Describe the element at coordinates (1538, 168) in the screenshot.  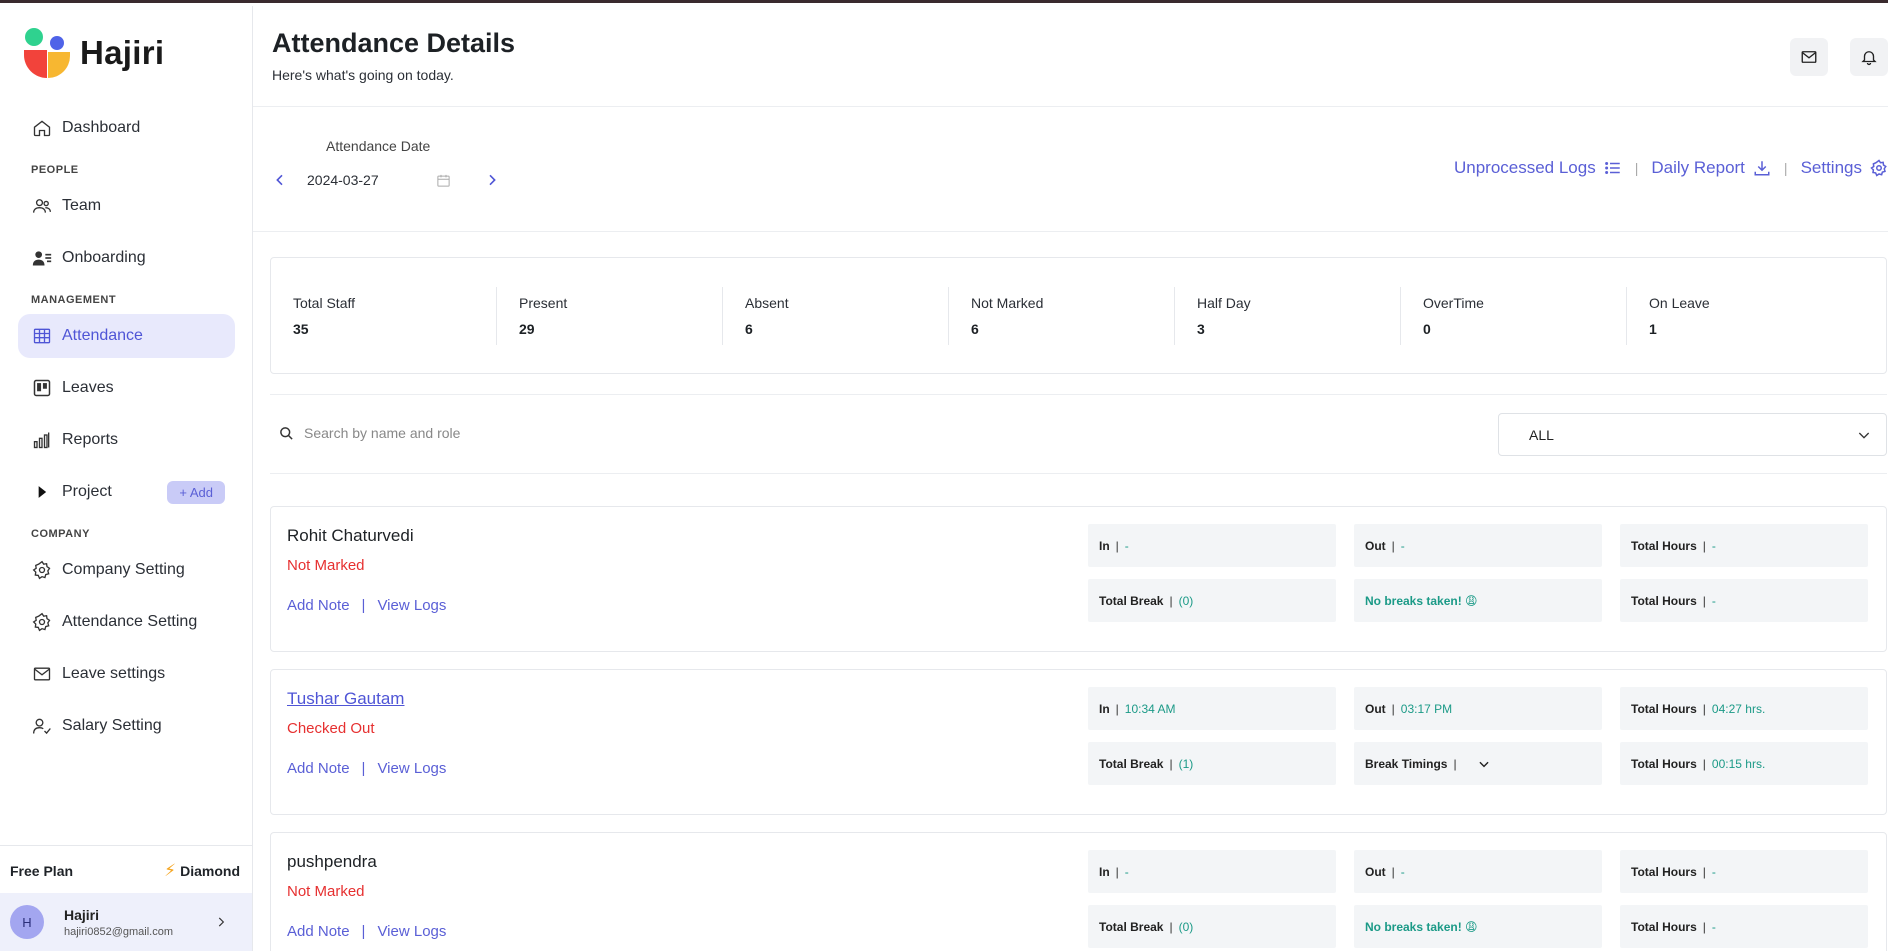
I see `unprocessed-logs-link: Unprocessed Logs` at that location.